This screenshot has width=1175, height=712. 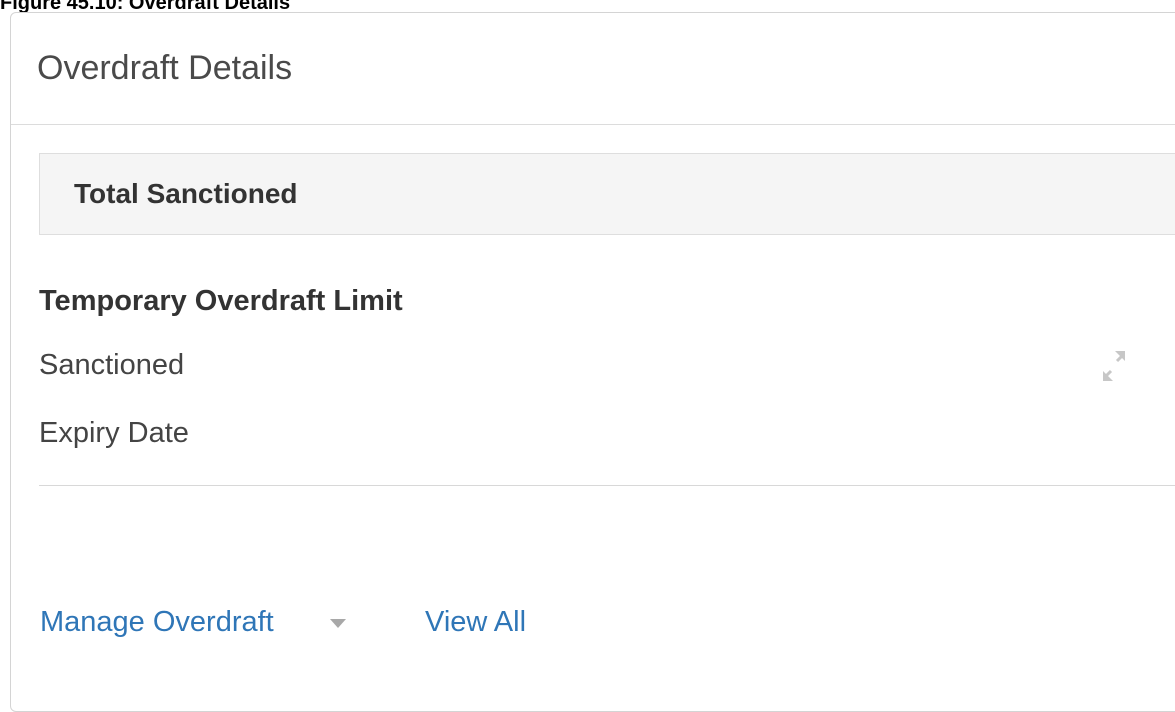 I want to click on view-all-link: View All, so click(x=475, y=622).